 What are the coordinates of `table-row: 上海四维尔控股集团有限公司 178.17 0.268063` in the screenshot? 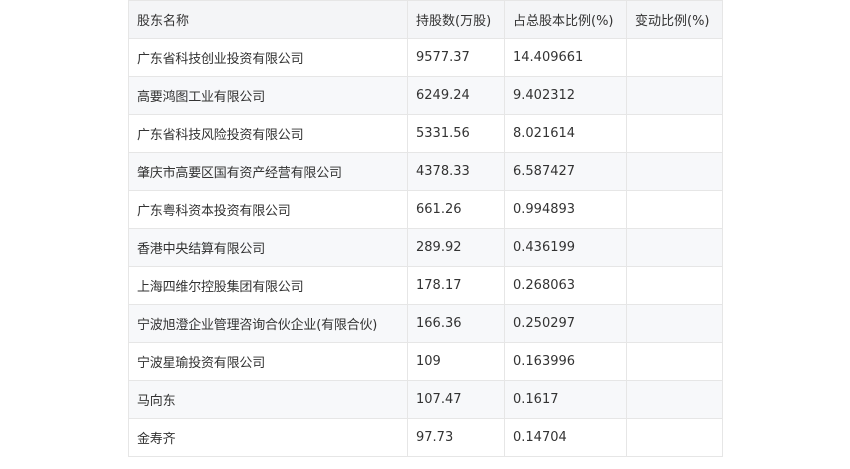 It's located at (425, 285).